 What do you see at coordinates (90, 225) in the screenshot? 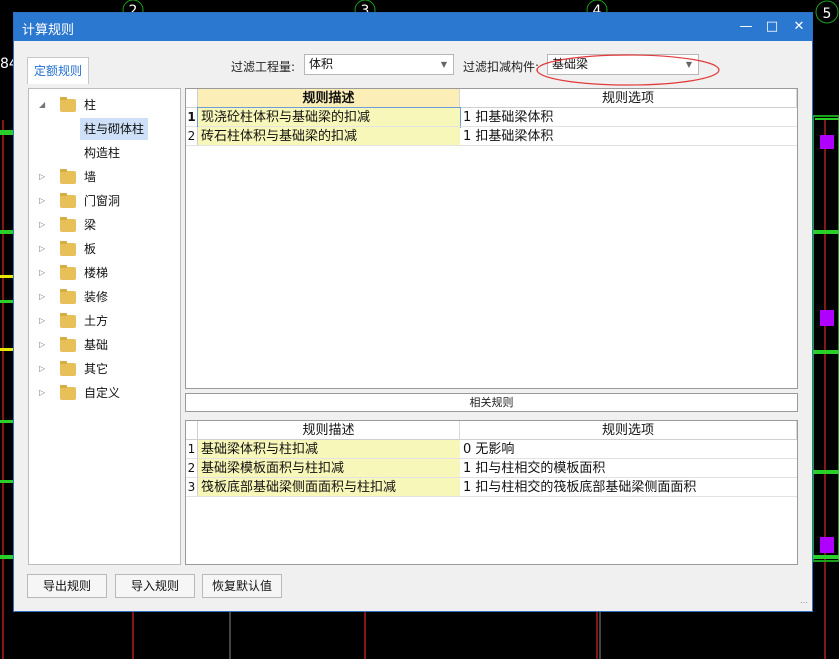
I see `tree-item-label: 梁` at bounding box center [90, 225].